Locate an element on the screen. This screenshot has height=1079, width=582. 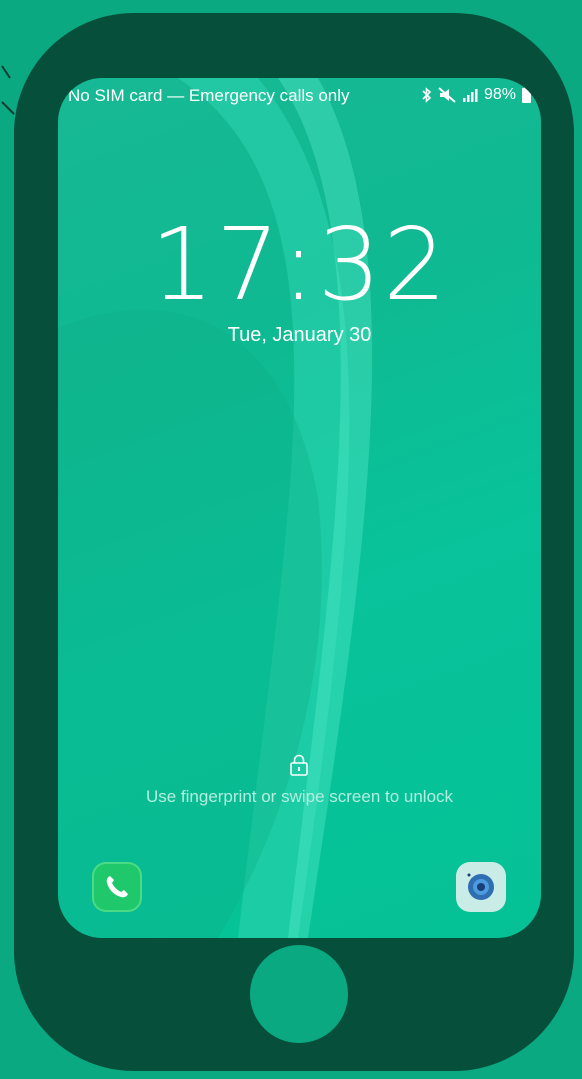
bluetooth-icon is located at coordinates (427, 95).